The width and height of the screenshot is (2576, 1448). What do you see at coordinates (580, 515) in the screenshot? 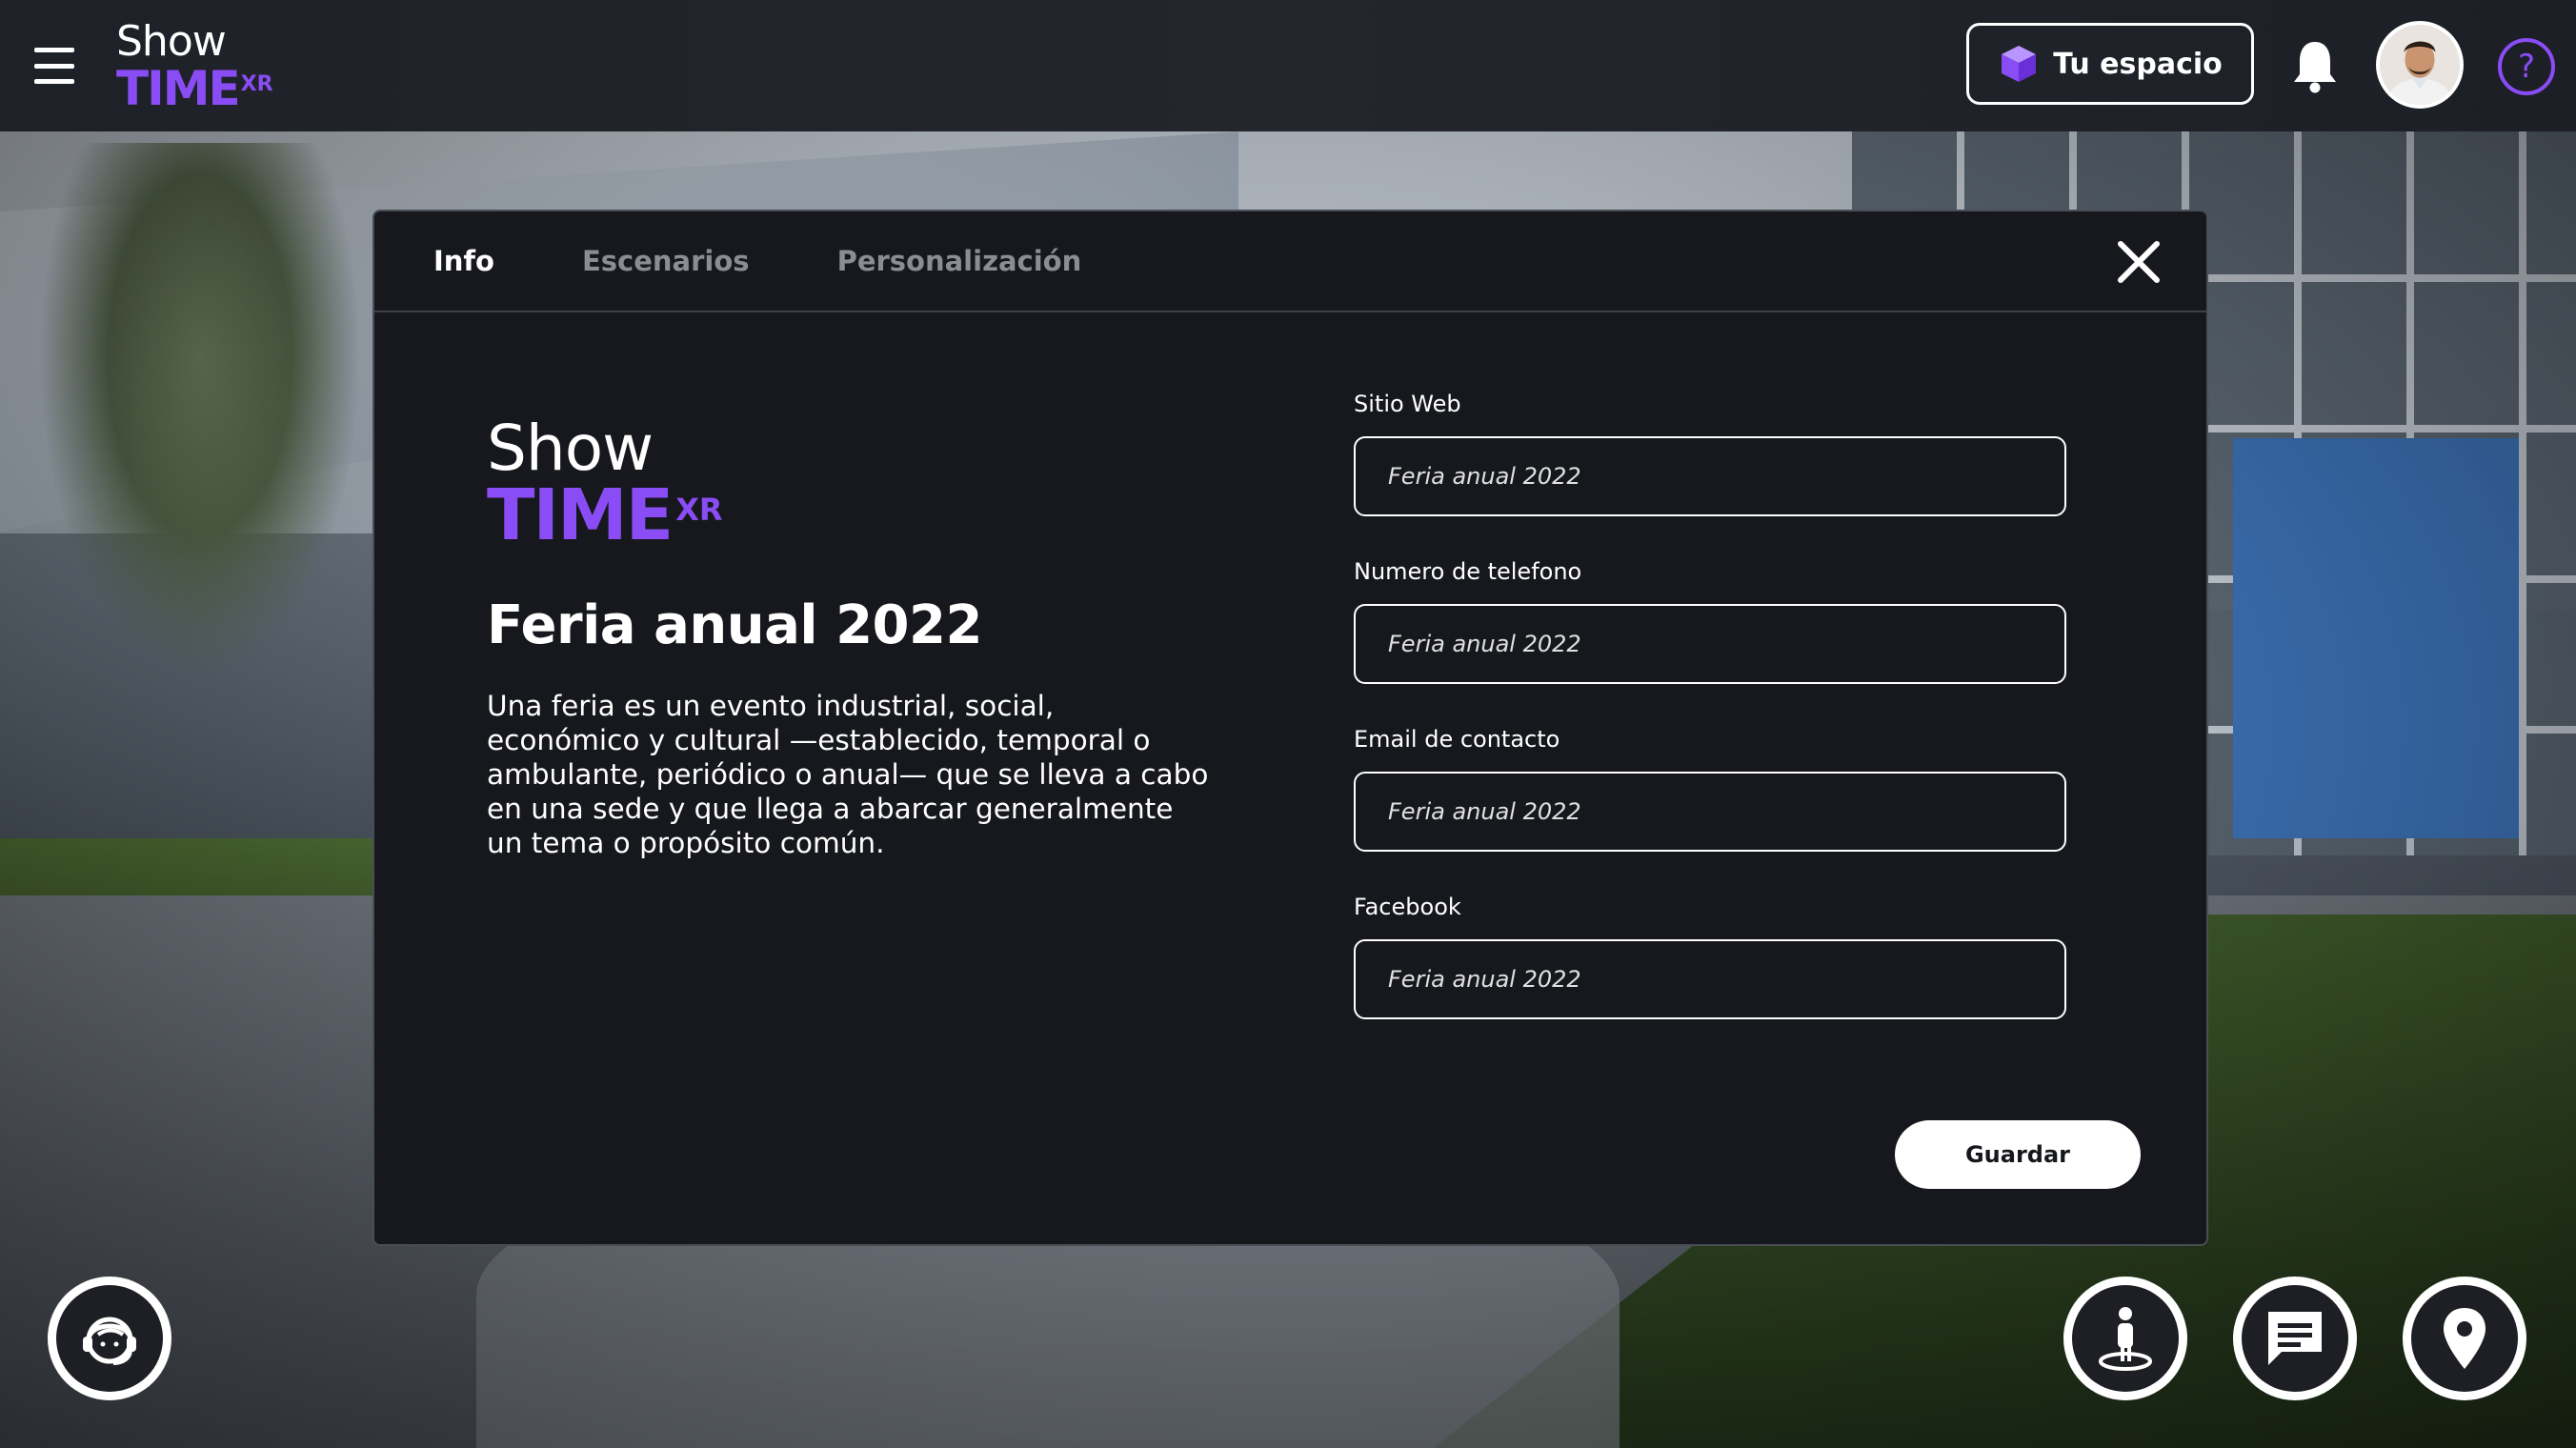
I see `event-logo-time: TIME` at bounding box center [580, 515].